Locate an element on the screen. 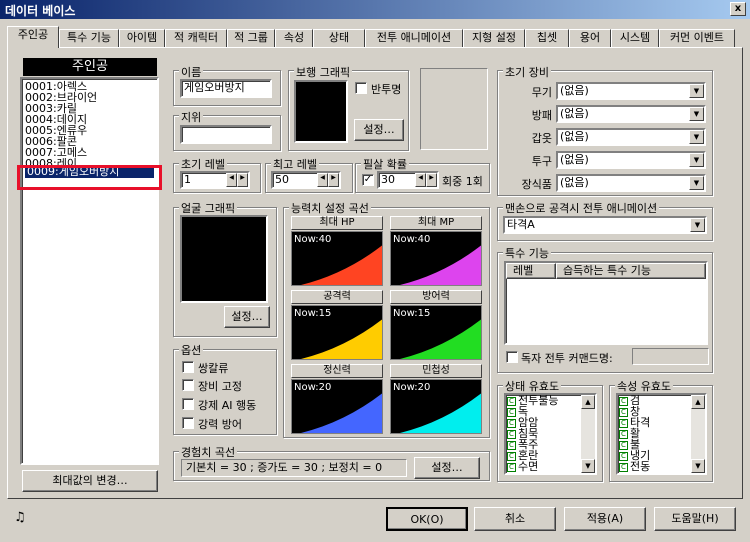 This screenshot has width=750, height=542. max-level-spin: 50 ◀ ▶ is located at coordinates (306, 180).